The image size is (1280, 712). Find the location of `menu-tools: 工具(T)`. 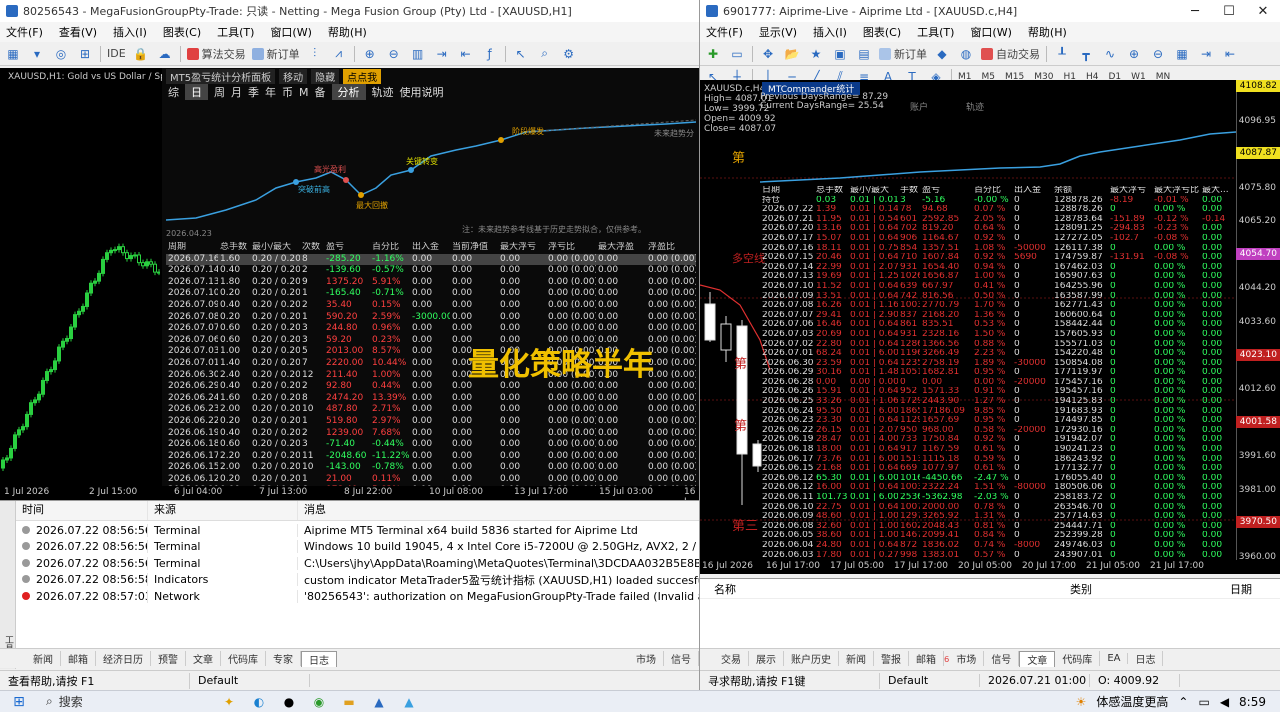

menu-tools: 工具(T) is located at coordinates (235, 32).